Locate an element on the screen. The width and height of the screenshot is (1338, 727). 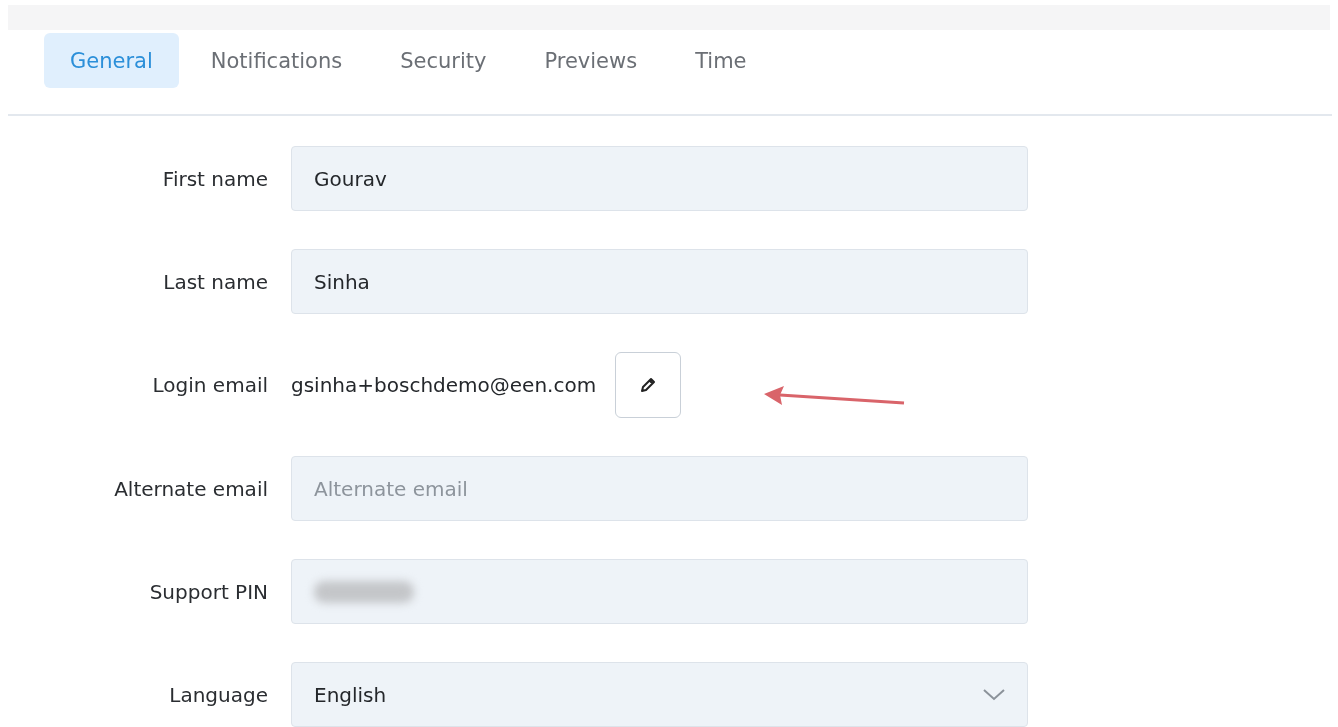
field-label: Support PIN is located at coordinates (208, 591).